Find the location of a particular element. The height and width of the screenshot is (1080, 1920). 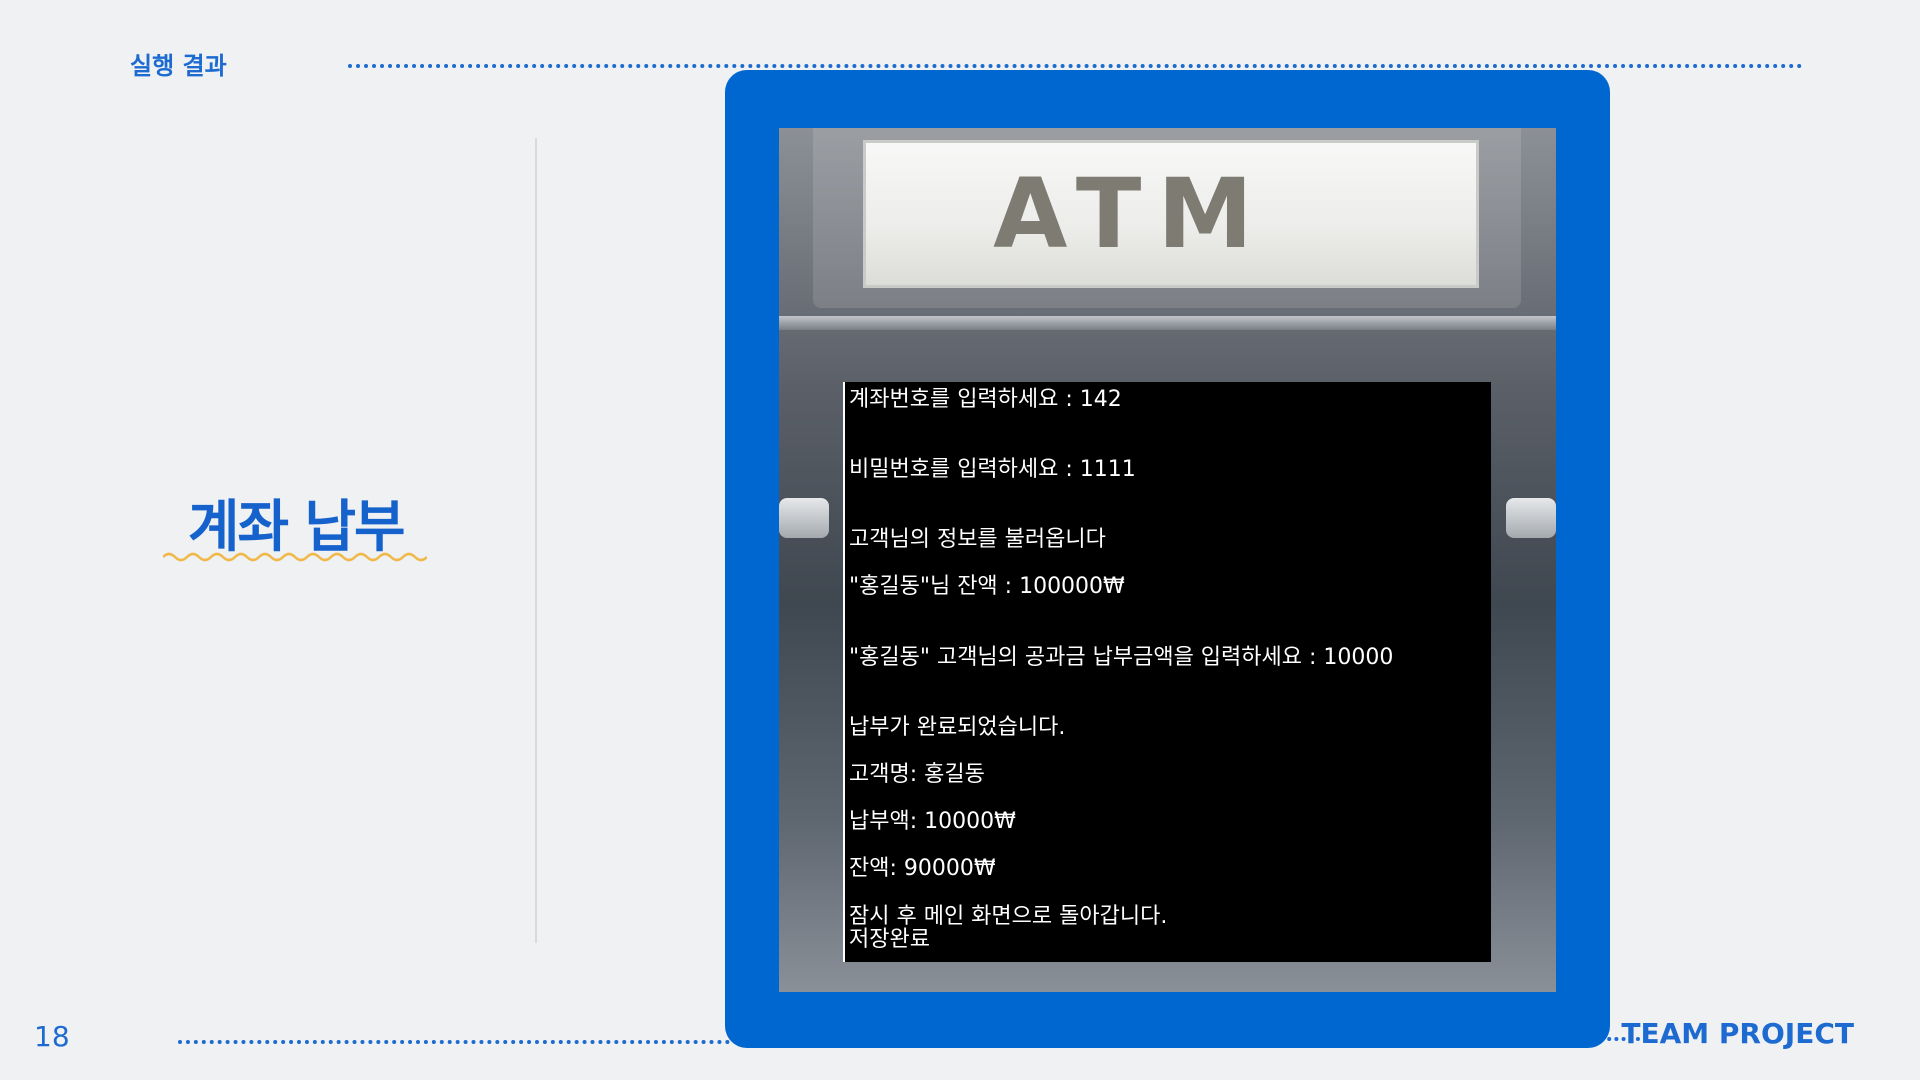

atm-card-slot-right is located at coordinates (1531, 518).